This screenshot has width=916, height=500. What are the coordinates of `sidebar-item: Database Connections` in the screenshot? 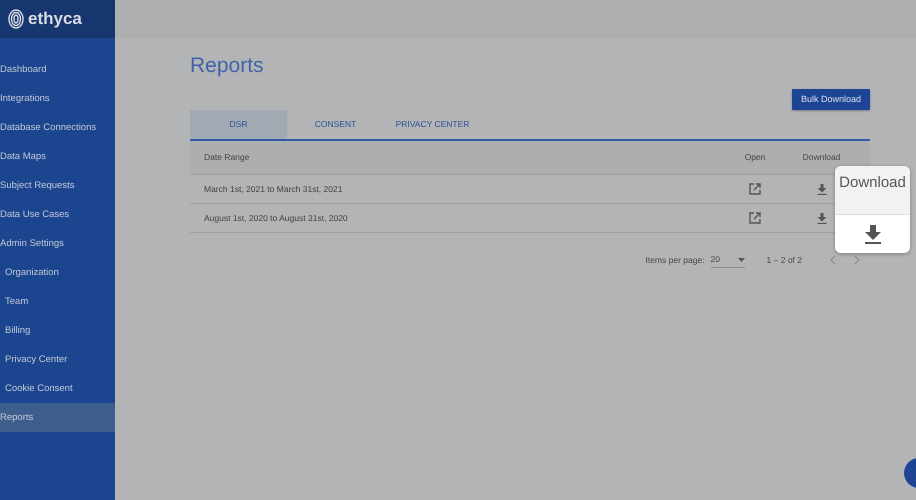 It's located at (57, 127).